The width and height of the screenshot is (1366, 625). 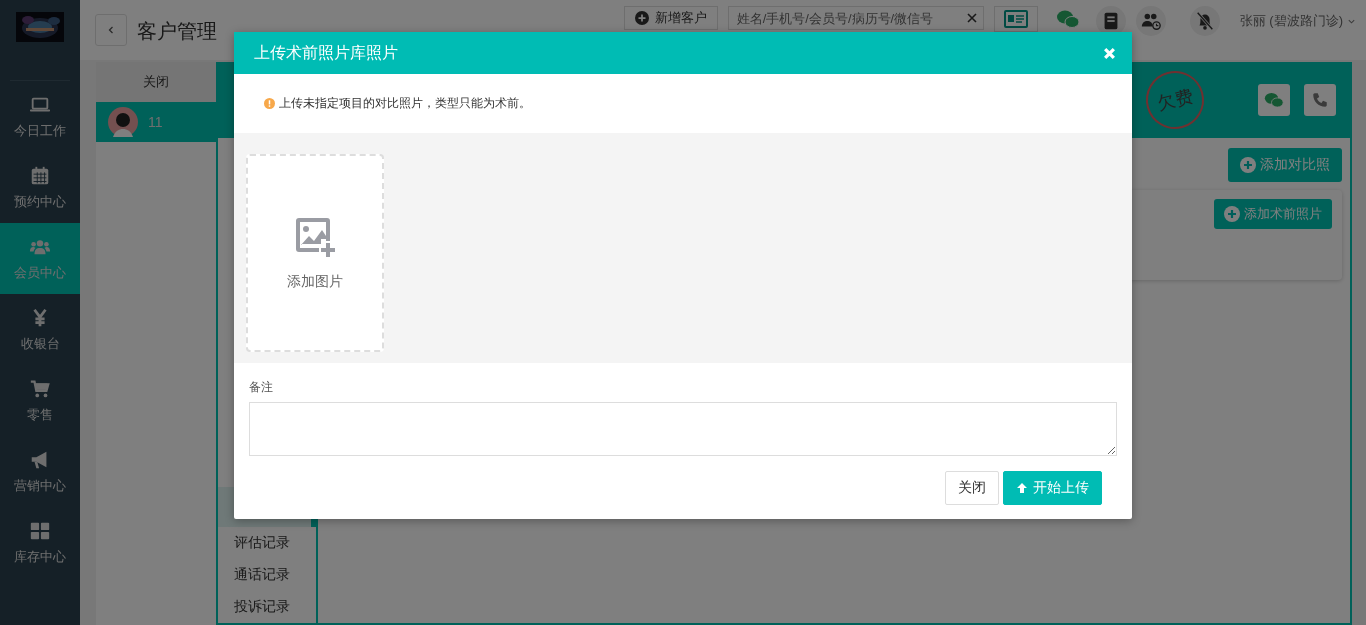 I want to click on nav-item: 零售, so click(x=40, y=400).